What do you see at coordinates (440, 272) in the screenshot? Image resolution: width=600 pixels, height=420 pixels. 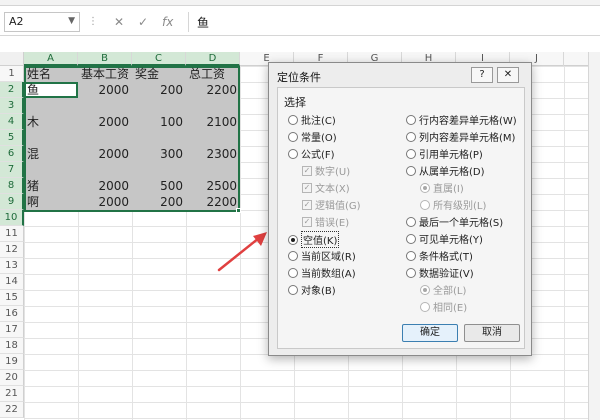 I see `option-data-validation: 数据验证(V)` at bounding box center [440, 272].